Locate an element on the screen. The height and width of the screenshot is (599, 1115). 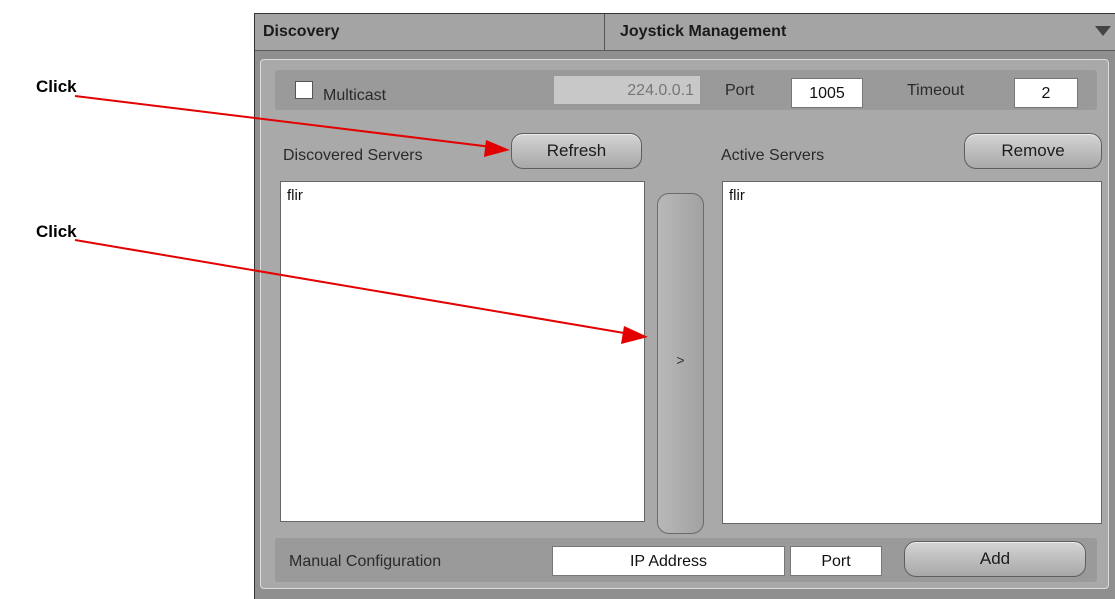
callout-label-refresh: Click is located at coordinates (56, 86).